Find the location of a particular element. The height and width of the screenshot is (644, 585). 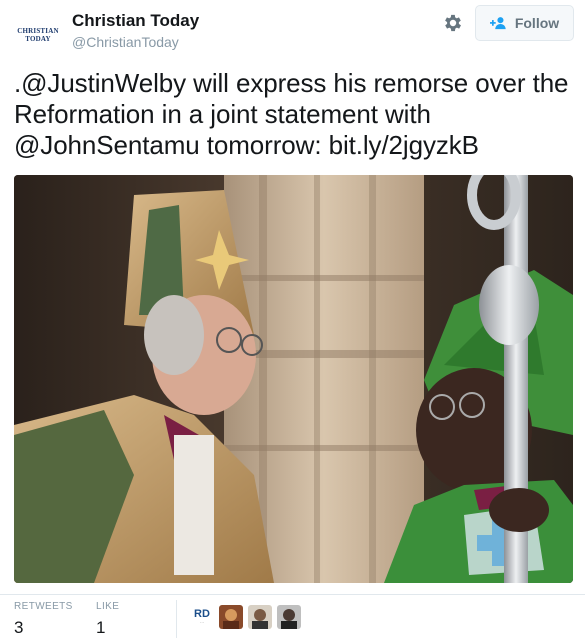

likes-label: LIKE is located at coordinates (108, 606).